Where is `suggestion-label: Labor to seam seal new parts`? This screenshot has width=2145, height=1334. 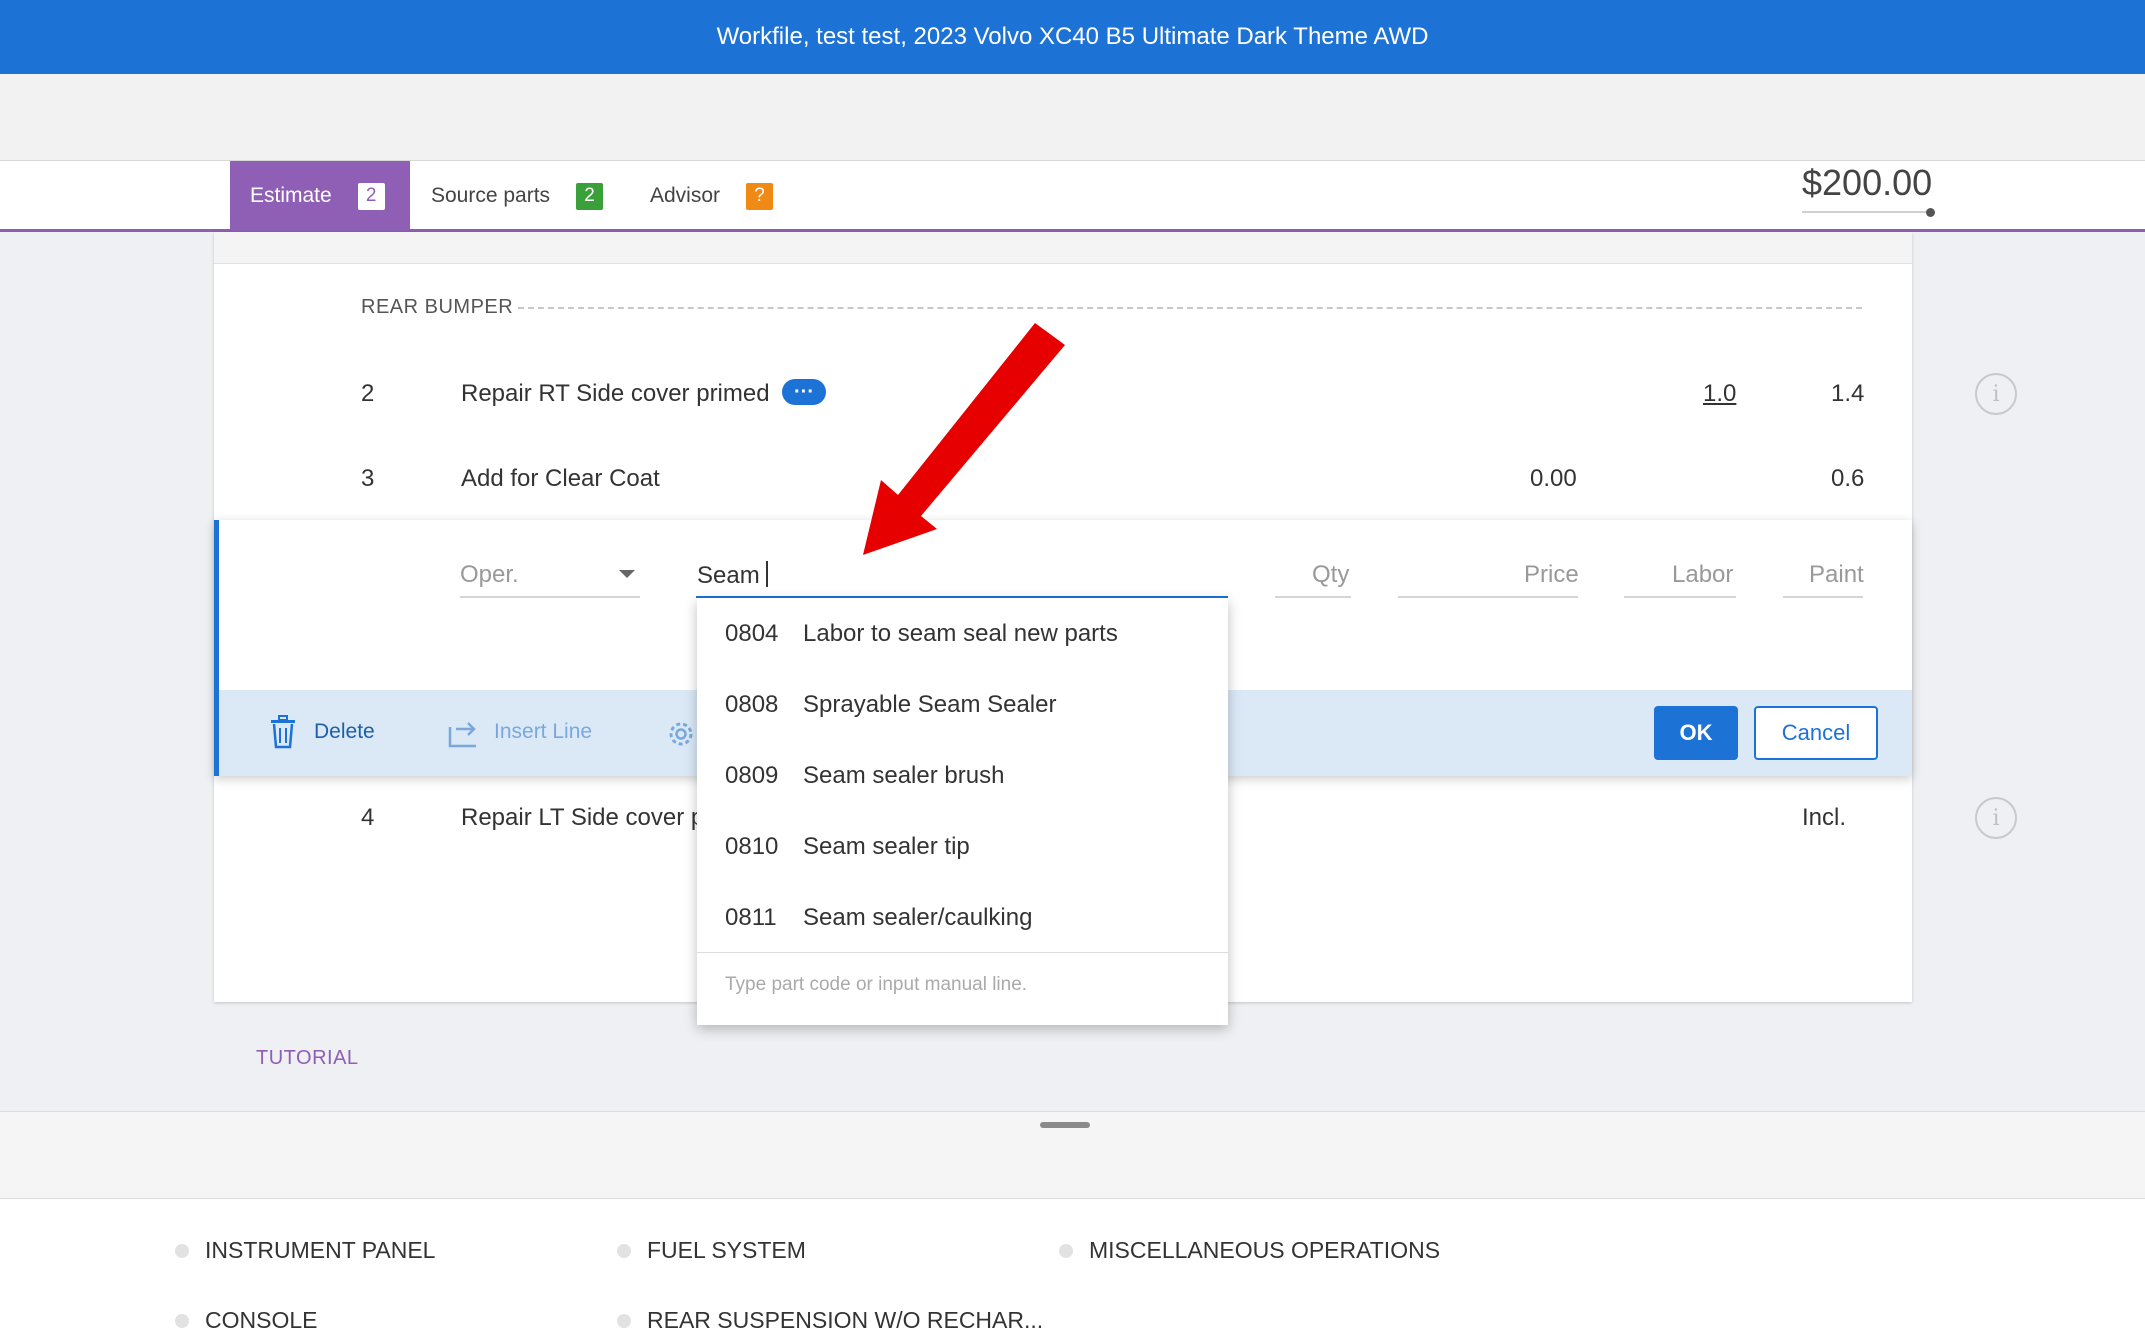
suggestion-label: Labor to seam seal new parts is located at coordinates (960, 633).